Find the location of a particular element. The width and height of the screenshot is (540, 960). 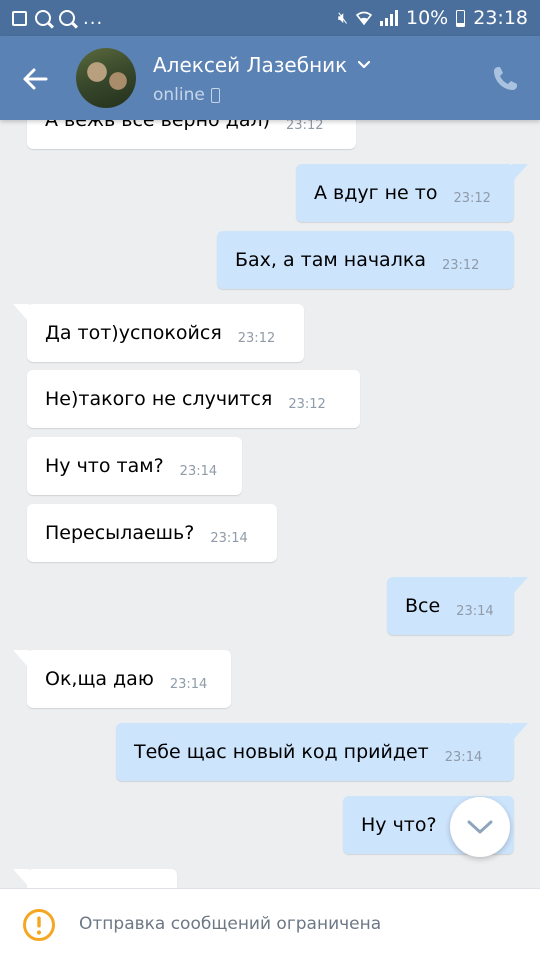

message-text: Да тот)успокойся is located at coordinates (133, 333).